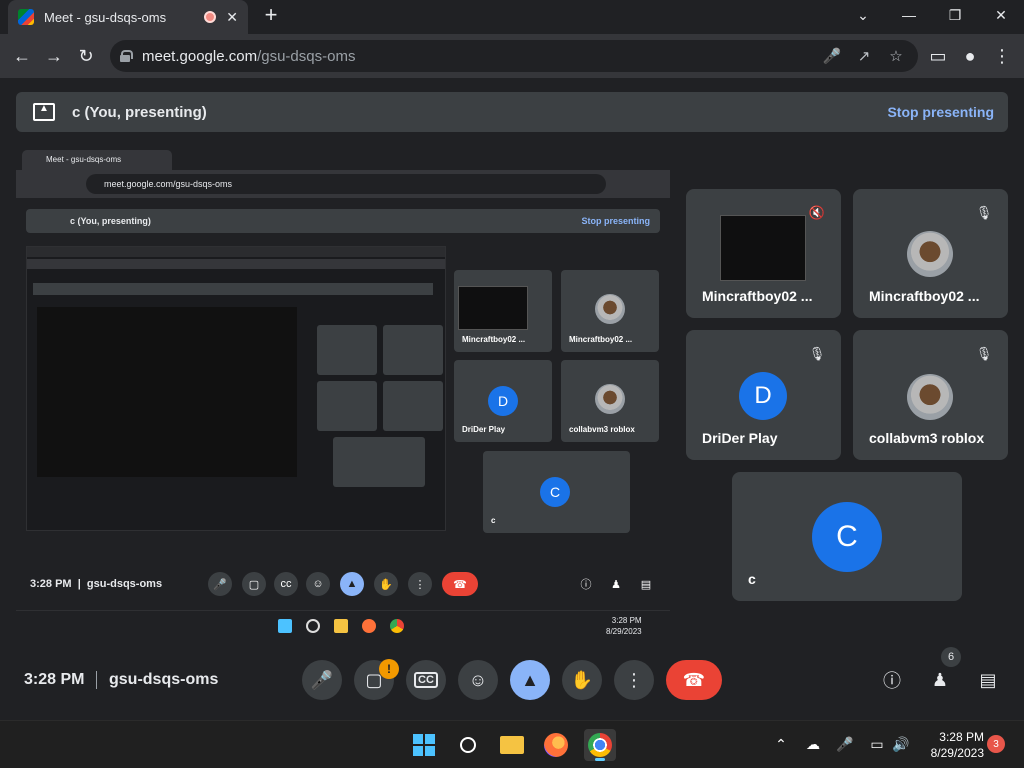 This screenshot has height=768, width=1024. I want to click on reload-button: ↻, so click(86, 56).